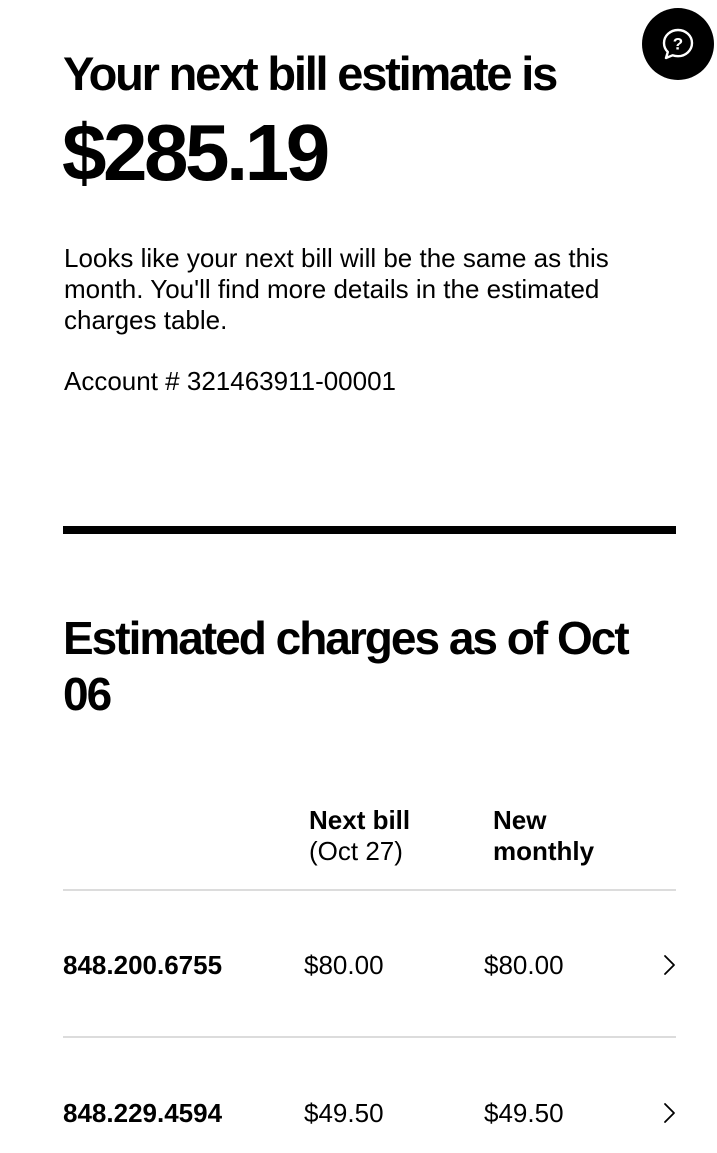 This screenshot has width=717, height=1153. I want to click on help-chat-icon: ?, so click(678, 44).